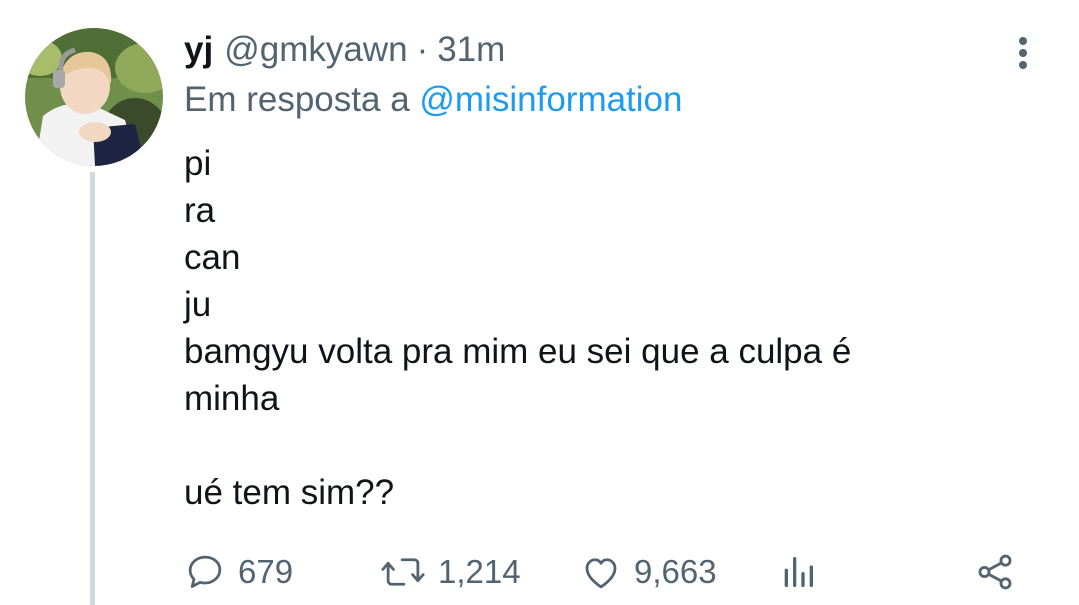  I want to click on analytics-button, so click(798, 572).